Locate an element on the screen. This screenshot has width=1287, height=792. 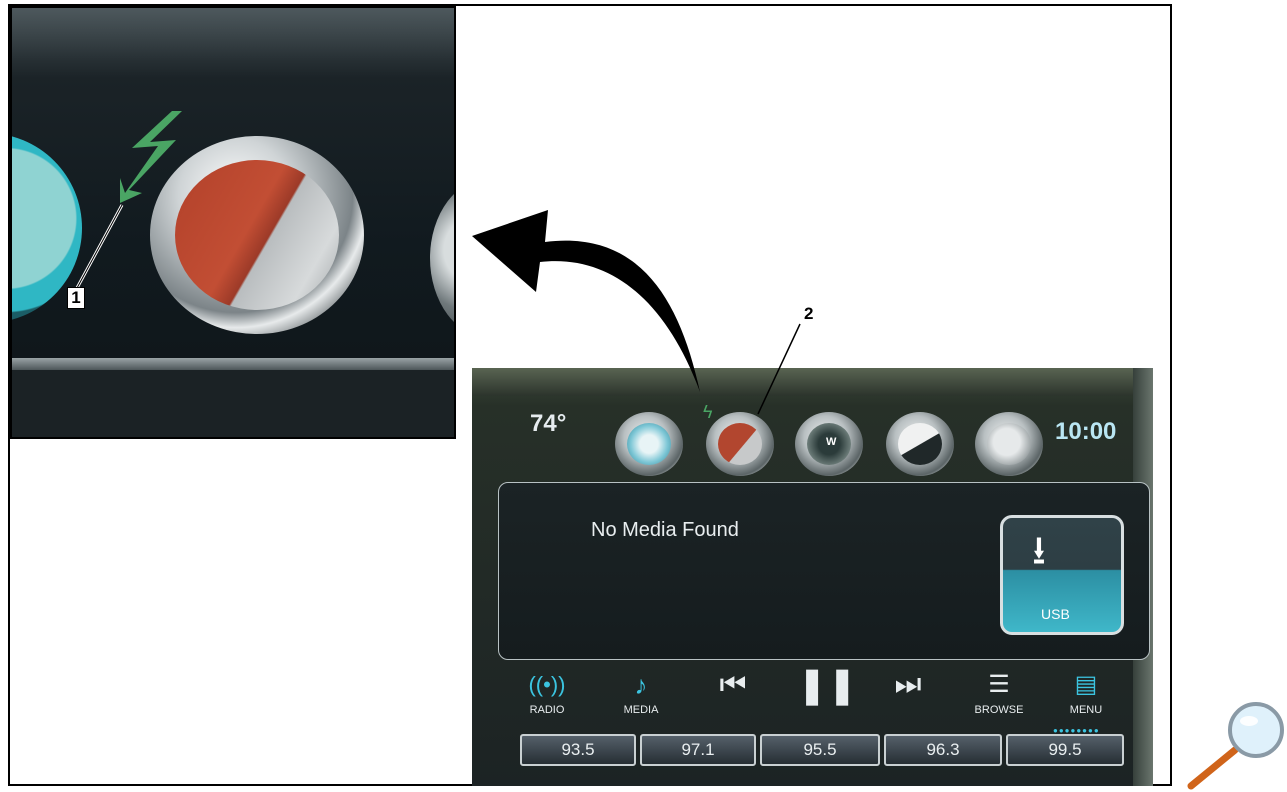
magnifier-icon is located at coordinates (1235, 746).